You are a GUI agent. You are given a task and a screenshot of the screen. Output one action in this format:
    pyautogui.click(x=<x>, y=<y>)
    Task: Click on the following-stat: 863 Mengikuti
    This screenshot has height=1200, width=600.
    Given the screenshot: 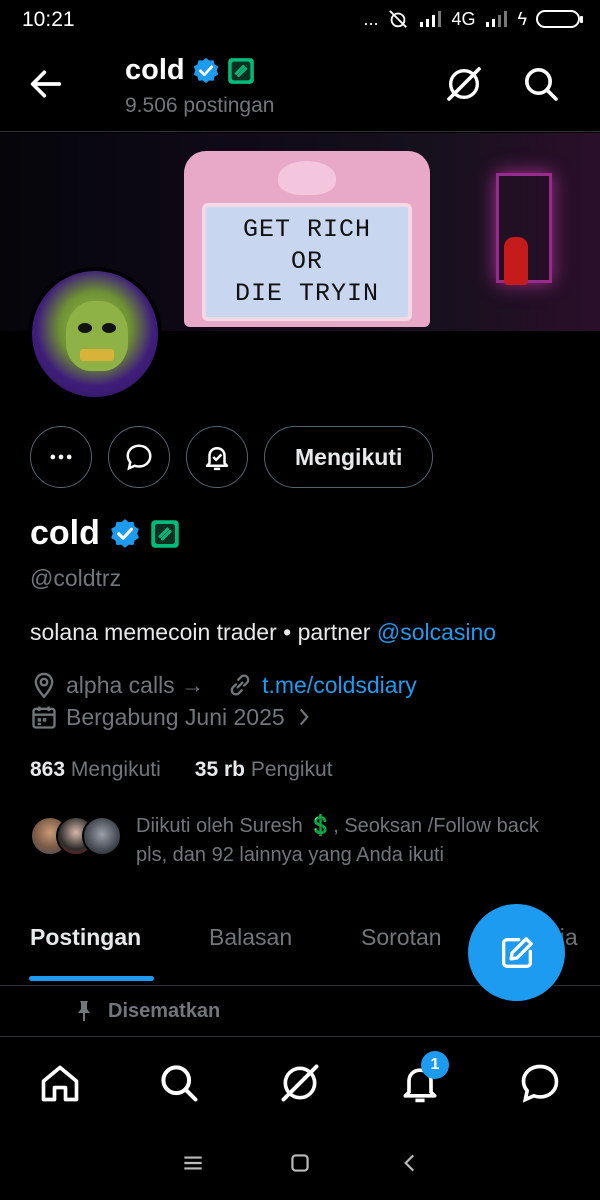 What is the action you would take?
    pyautogui.click(x=95, y=770)
    